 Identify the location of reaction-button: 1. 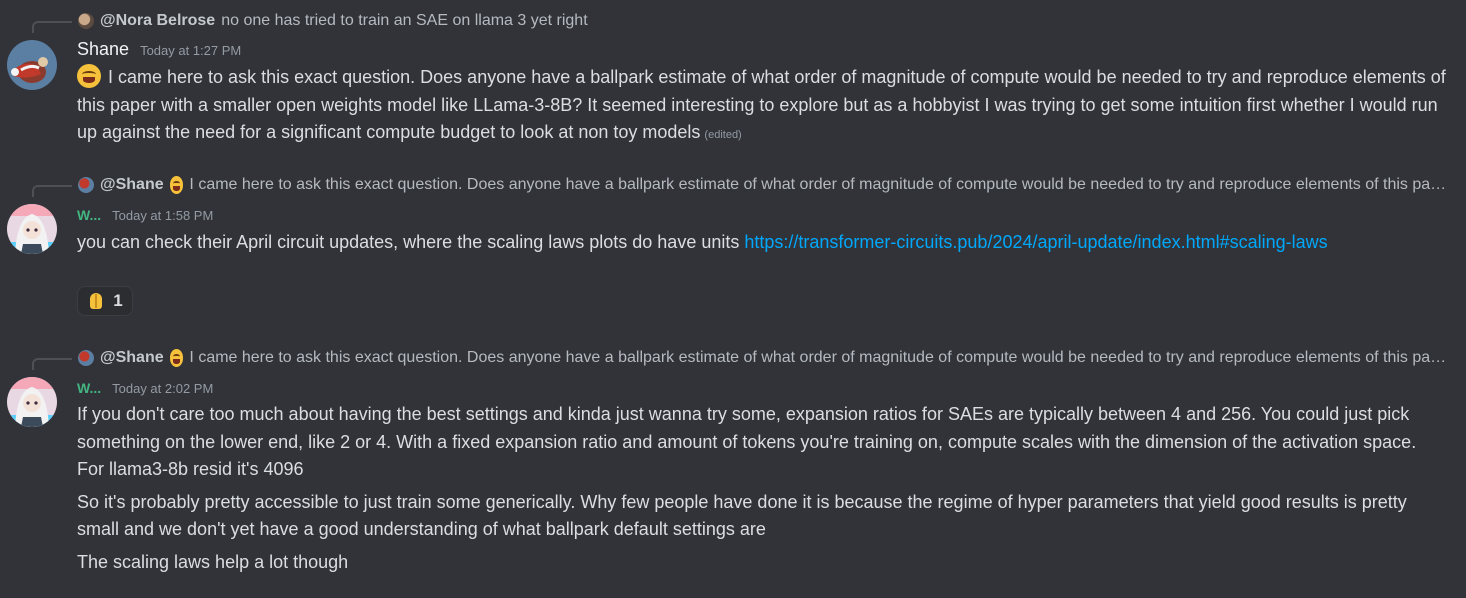
(105, 301).